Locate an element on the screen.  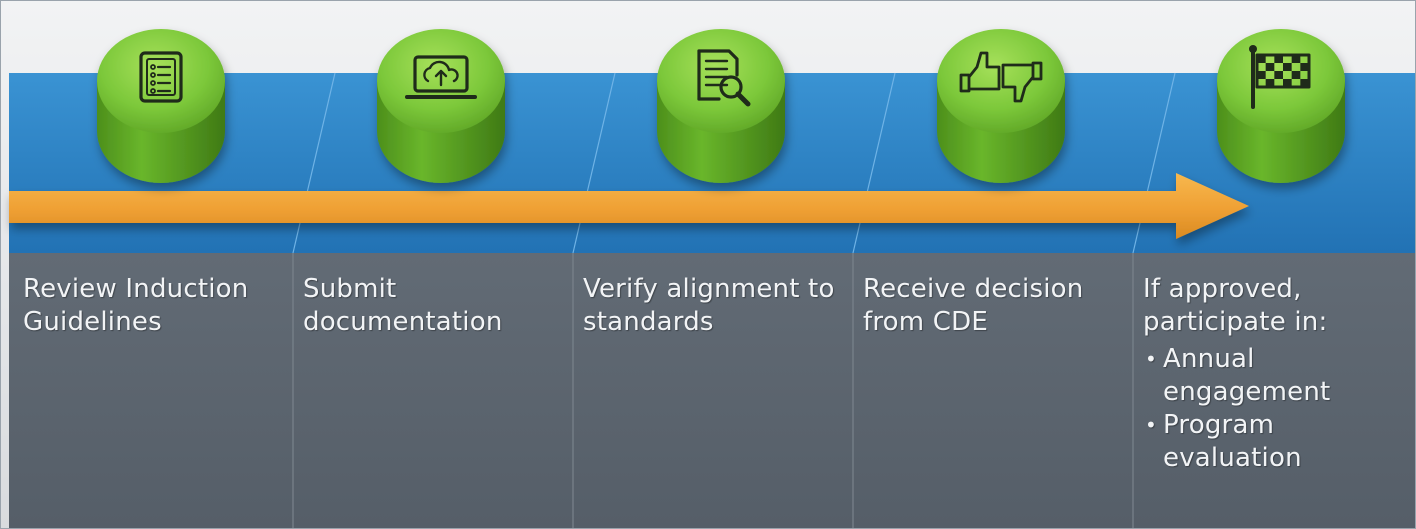
step-bullet: • Annual engagement is located at coordinates (1274, 376).